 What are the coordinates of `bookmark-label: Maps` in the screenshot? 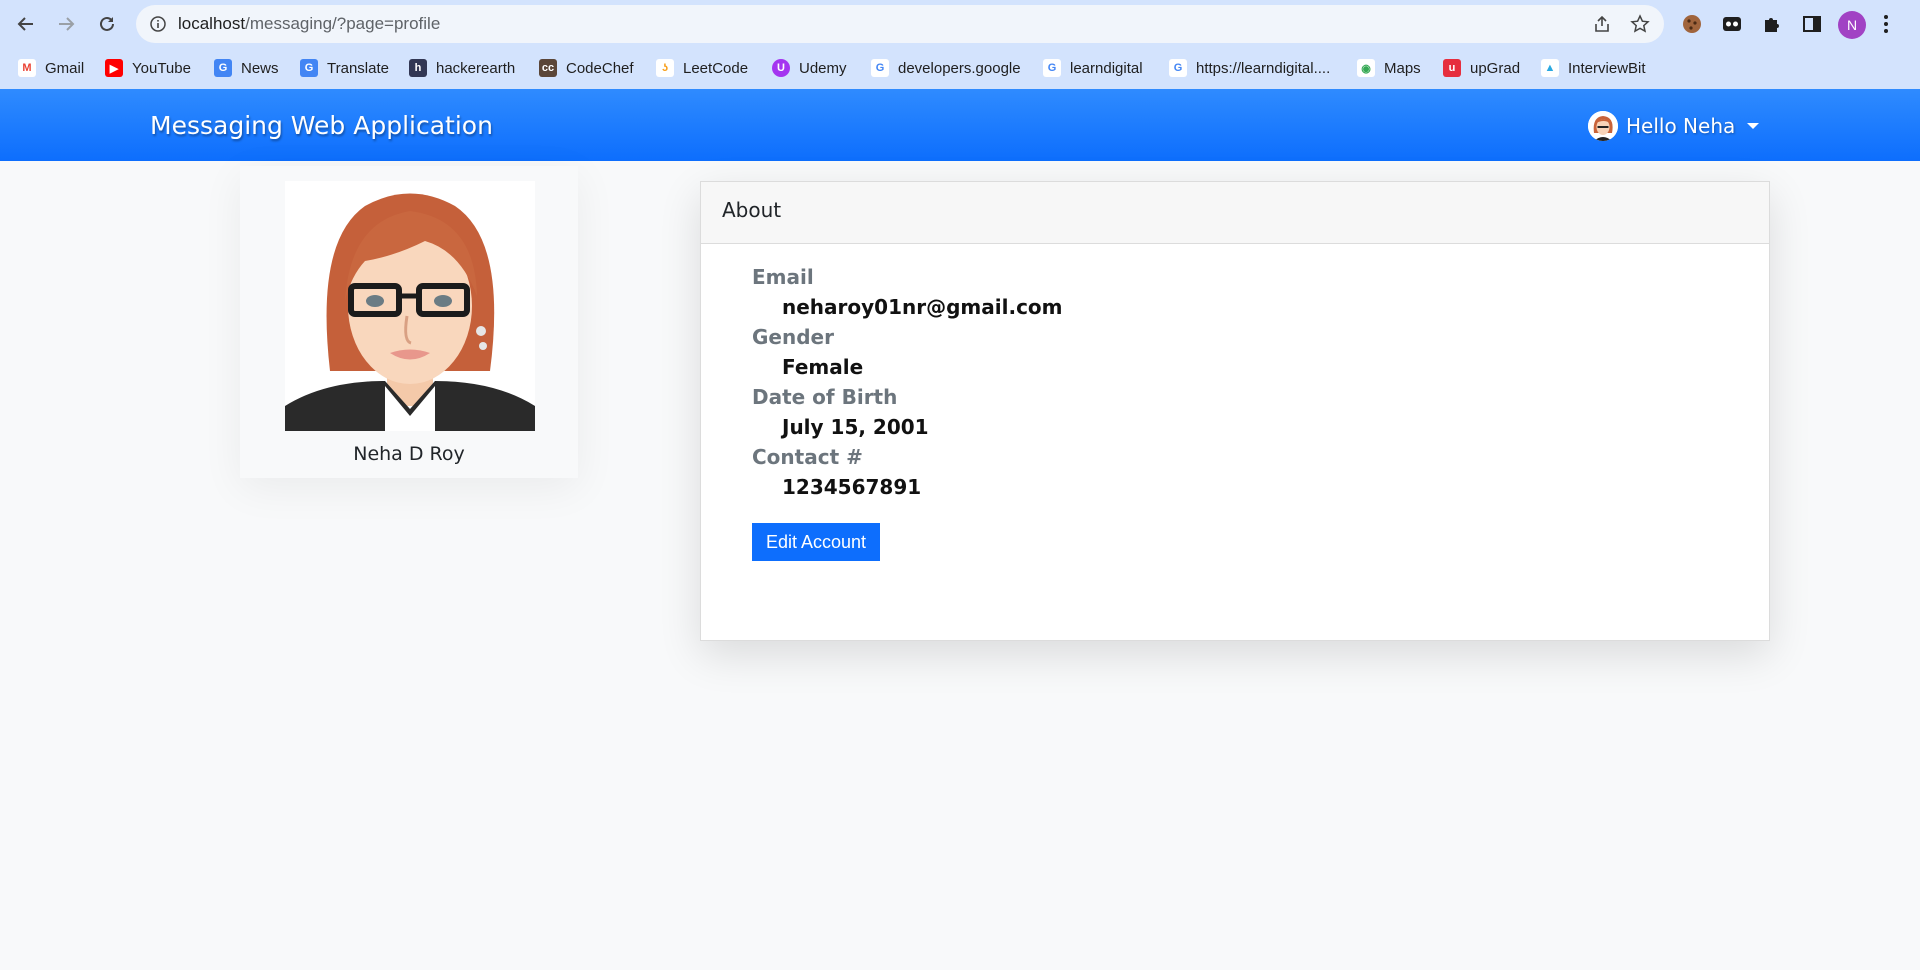 It's located at (1402, 68).